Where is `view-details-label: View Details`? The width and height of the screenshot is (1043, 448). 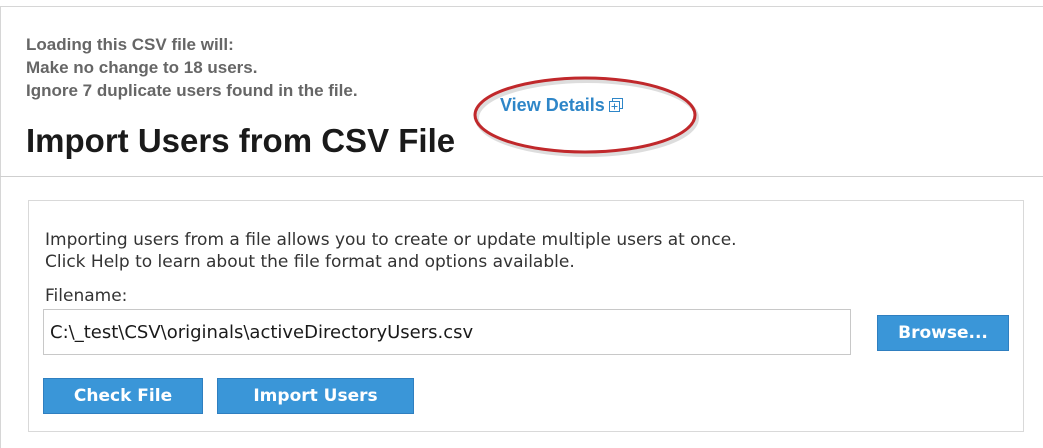
view-details-label: View Details is located at coordinates (552, 105).